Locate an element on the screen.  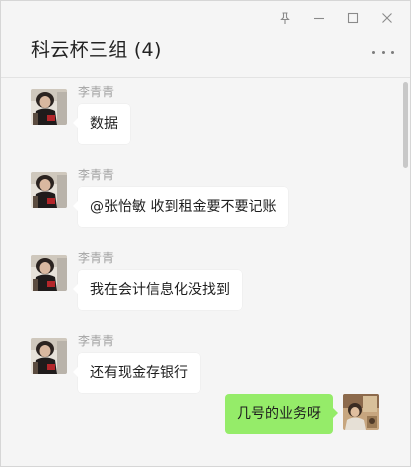
message-body: 李青青 我在会计信息化没找到 is located at coordinates (157, 280).